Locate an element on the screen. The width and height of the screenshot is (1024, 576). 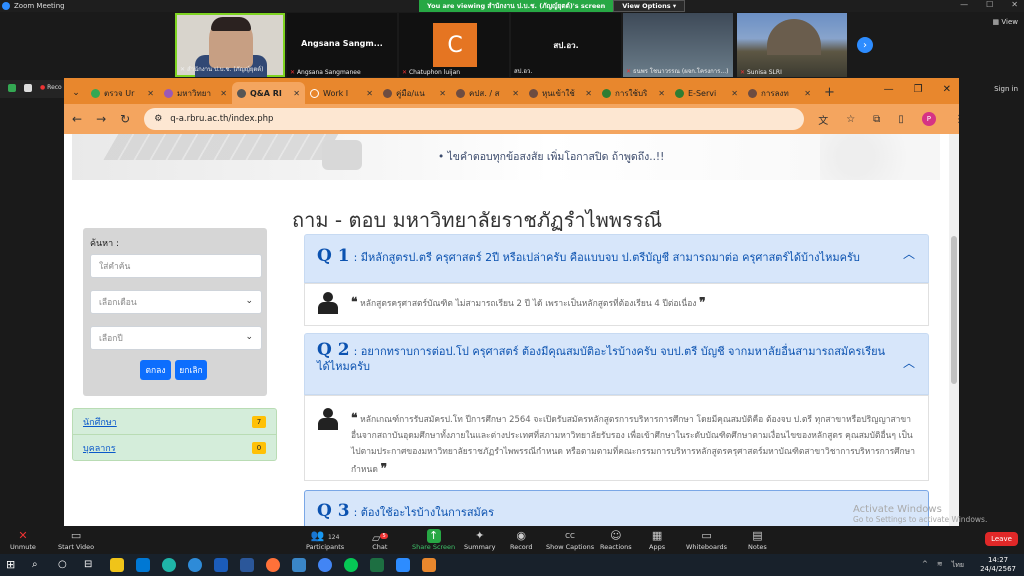
file-explorer-icon is located at coordinates (117, 565).